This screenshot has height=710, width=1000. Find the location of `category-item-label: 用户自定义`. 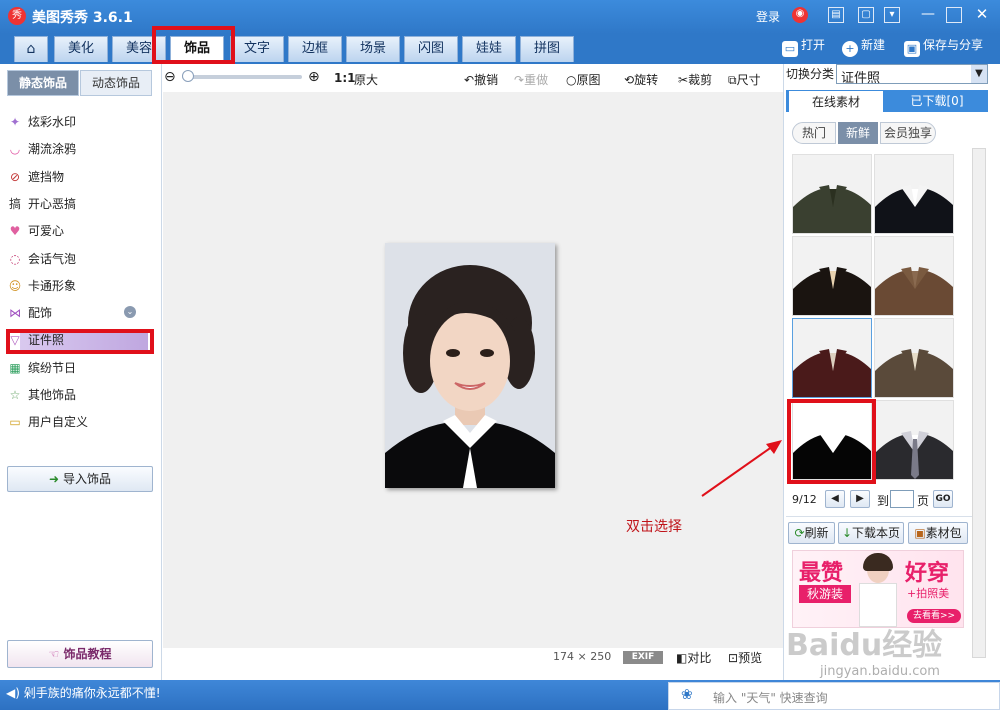

category-item-label: 用户自定义 is located at coordinates (58, 422).